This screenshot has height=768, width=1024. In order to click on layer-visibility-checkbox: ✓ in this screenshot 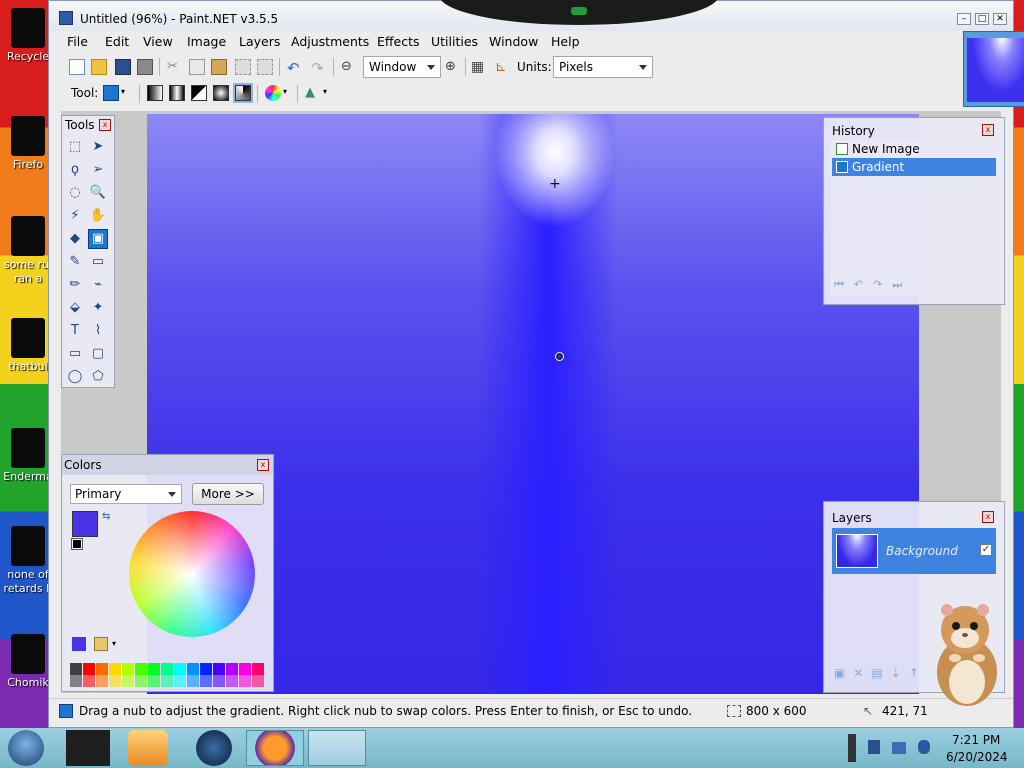, I will do `click(986, 550)`.